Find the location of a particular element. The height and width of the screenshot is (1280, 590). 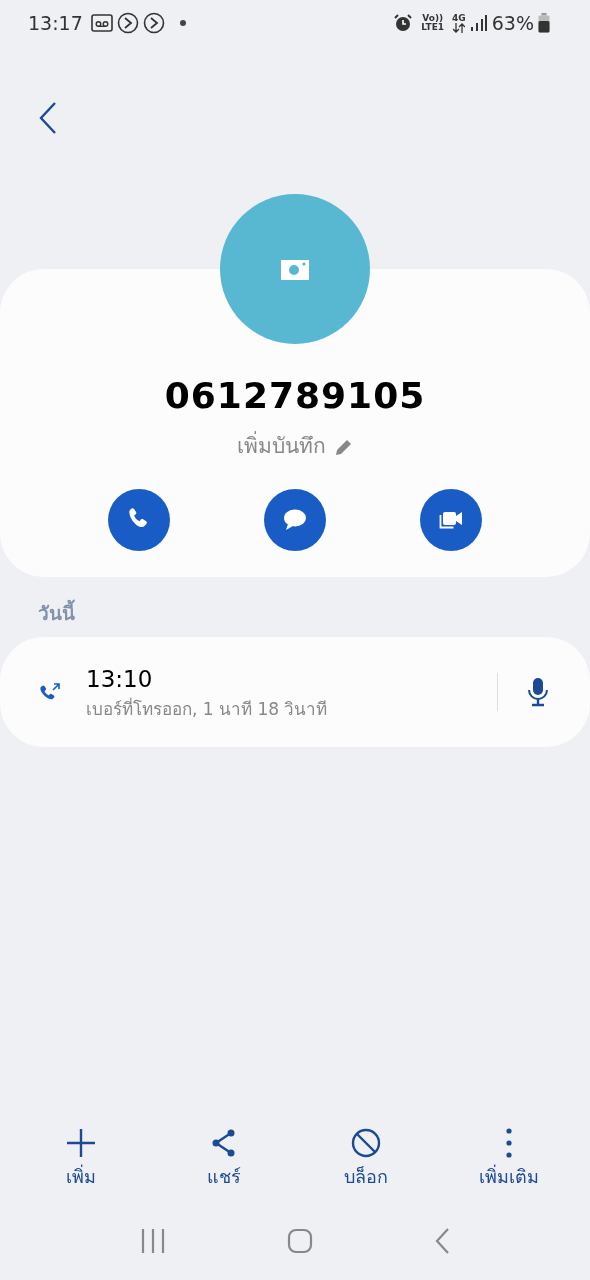

call-detail: เบอร์ที่โทรออก, 1 นาที 18 วินาที is located at coordinates (207, 708).